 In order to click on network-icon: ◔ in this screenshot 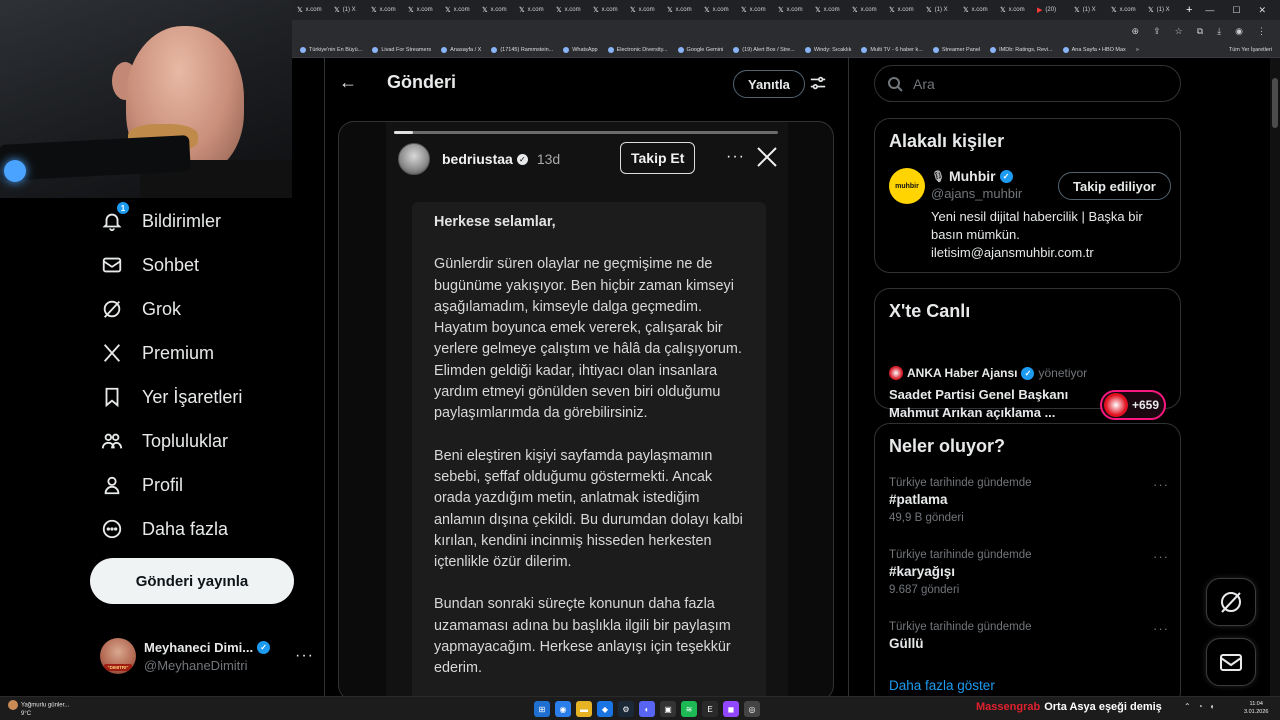, I will do `click(1200, 706)`.